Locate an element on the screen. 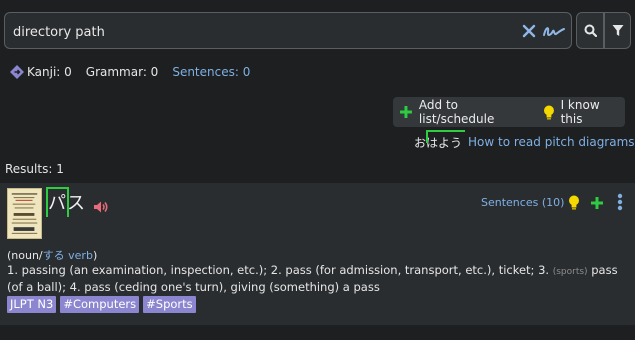  search-icon is located at coordinates (590, 30).